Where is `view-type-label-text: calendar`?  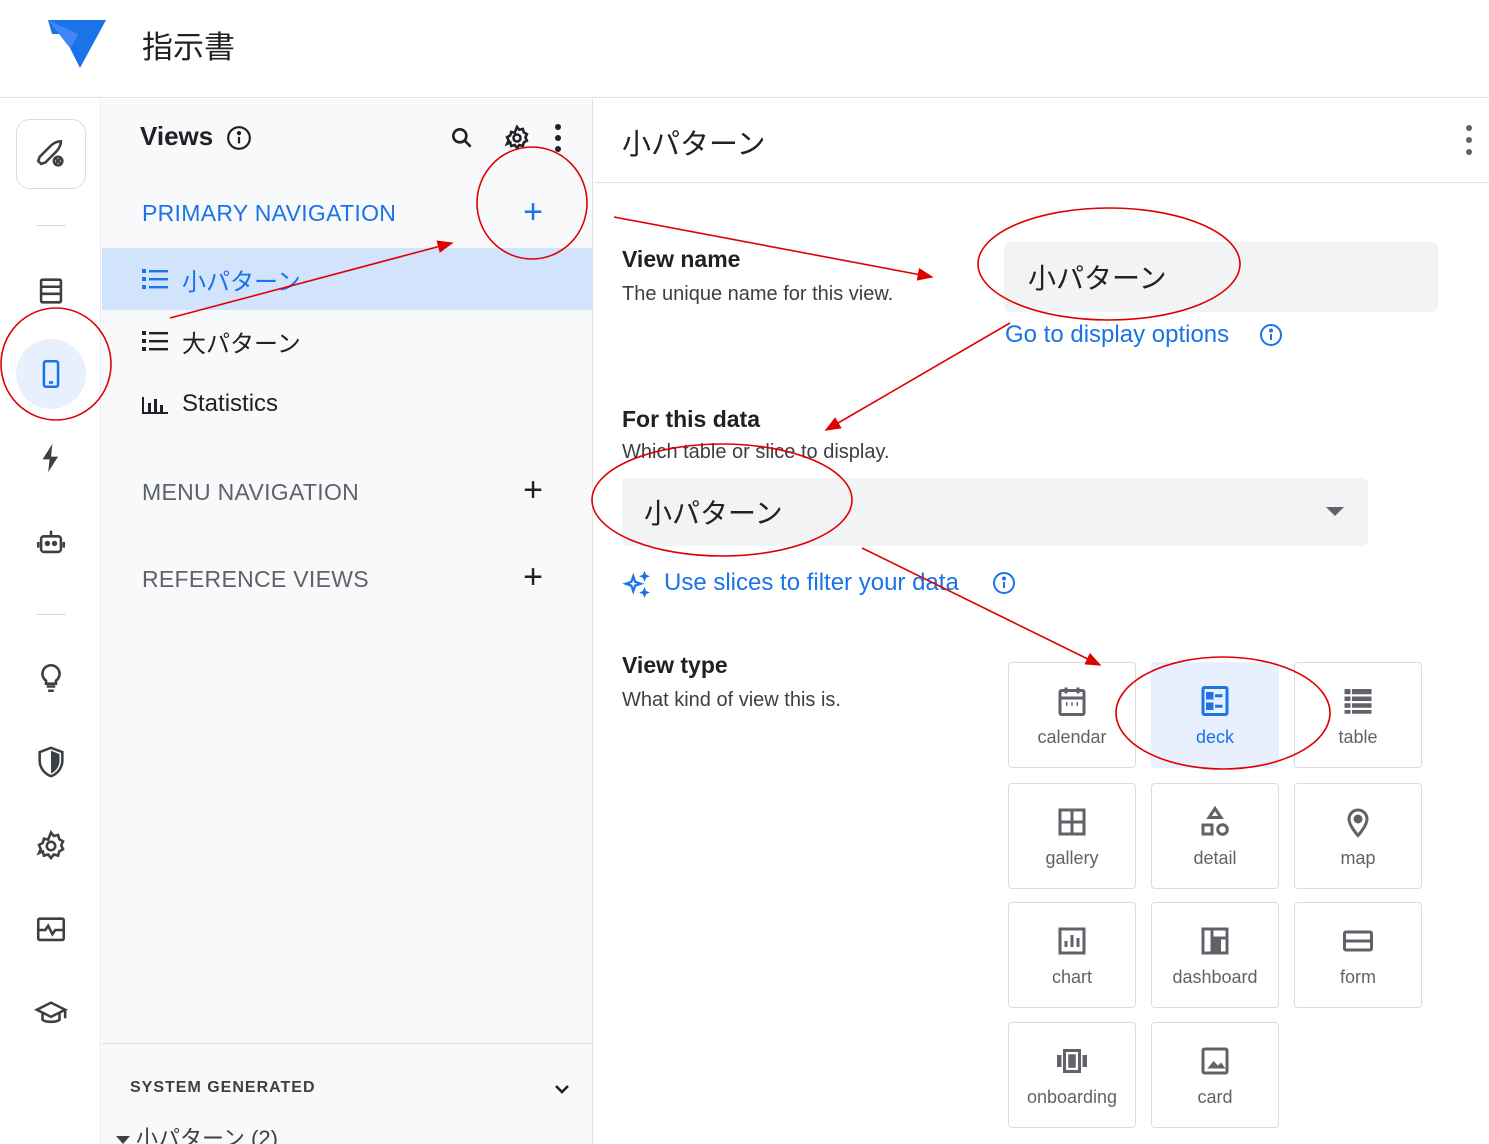
view-type-label-text: calendar is located at coordinates (1072, 736).